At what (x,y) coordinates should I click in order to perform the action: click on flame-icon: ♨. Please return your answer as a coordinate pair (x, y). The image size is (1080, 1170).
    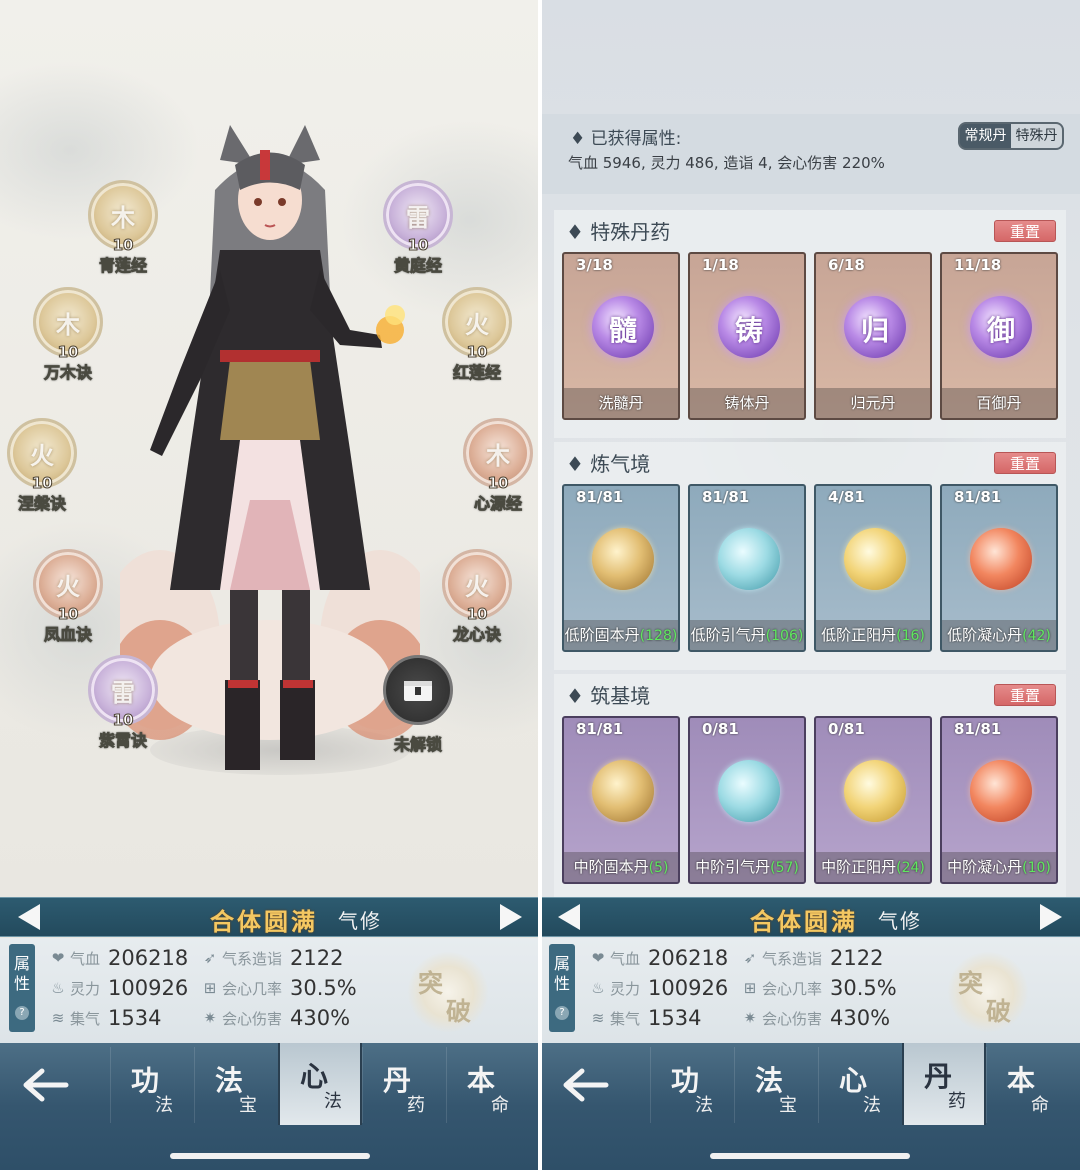
    Looking at the image, I should click on (598, 988).